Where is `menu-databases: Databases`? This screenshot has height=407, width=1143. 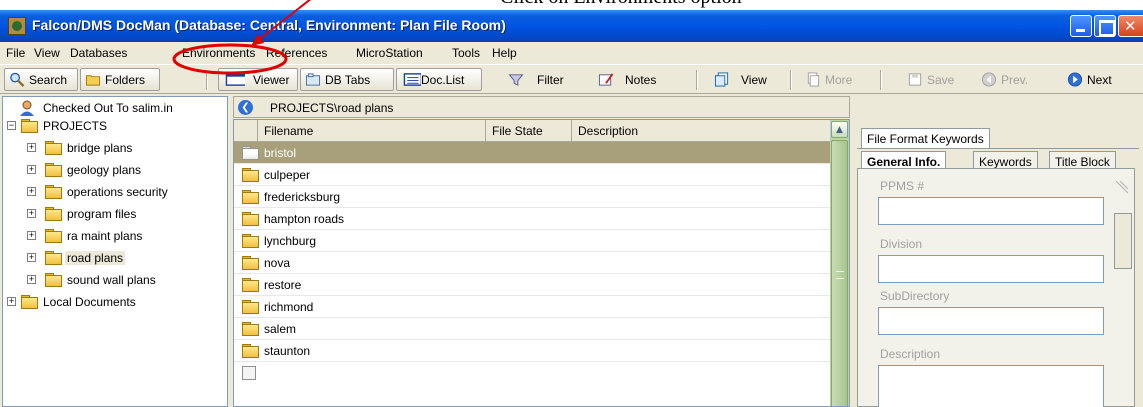
menu-databases: Databases is located at coordinates (98, 53).